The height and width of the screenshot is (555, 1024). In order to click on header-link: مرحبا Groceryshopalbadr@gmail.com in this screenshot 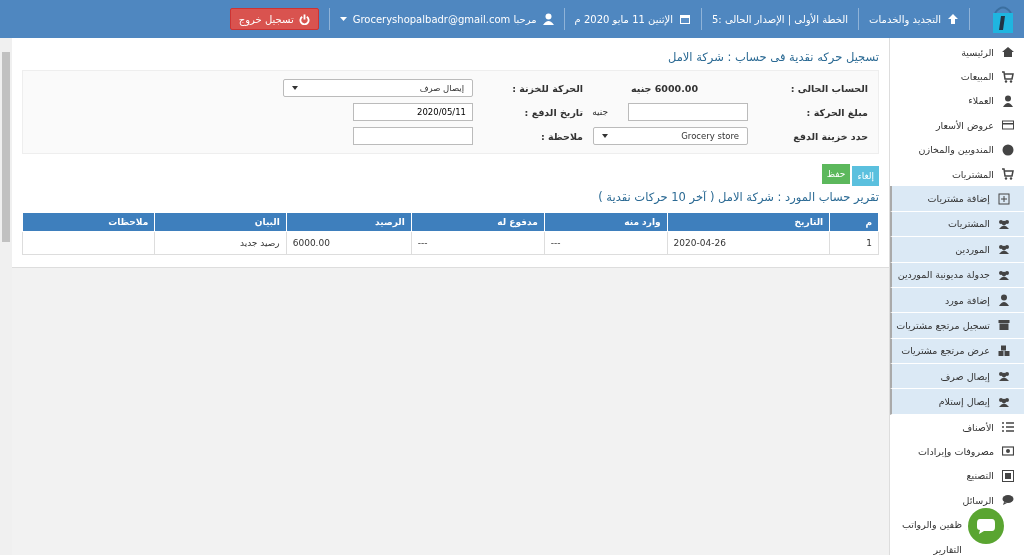, I will do `click(444, 19)`.